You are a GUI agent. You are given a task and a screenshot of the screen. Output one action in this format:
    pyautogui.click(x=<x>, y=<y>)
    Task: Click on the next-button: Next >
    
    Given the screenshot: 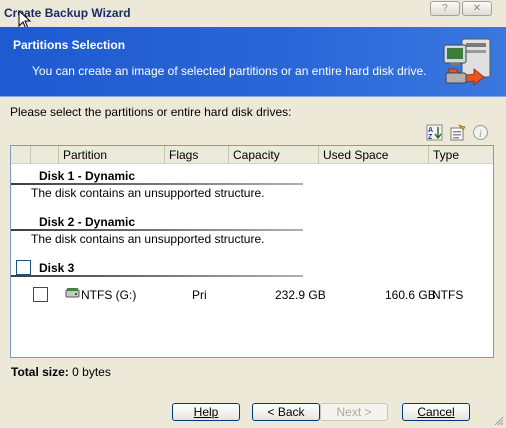 What is the action you would take?
    pyautogui.click(x=354, y=412)
    